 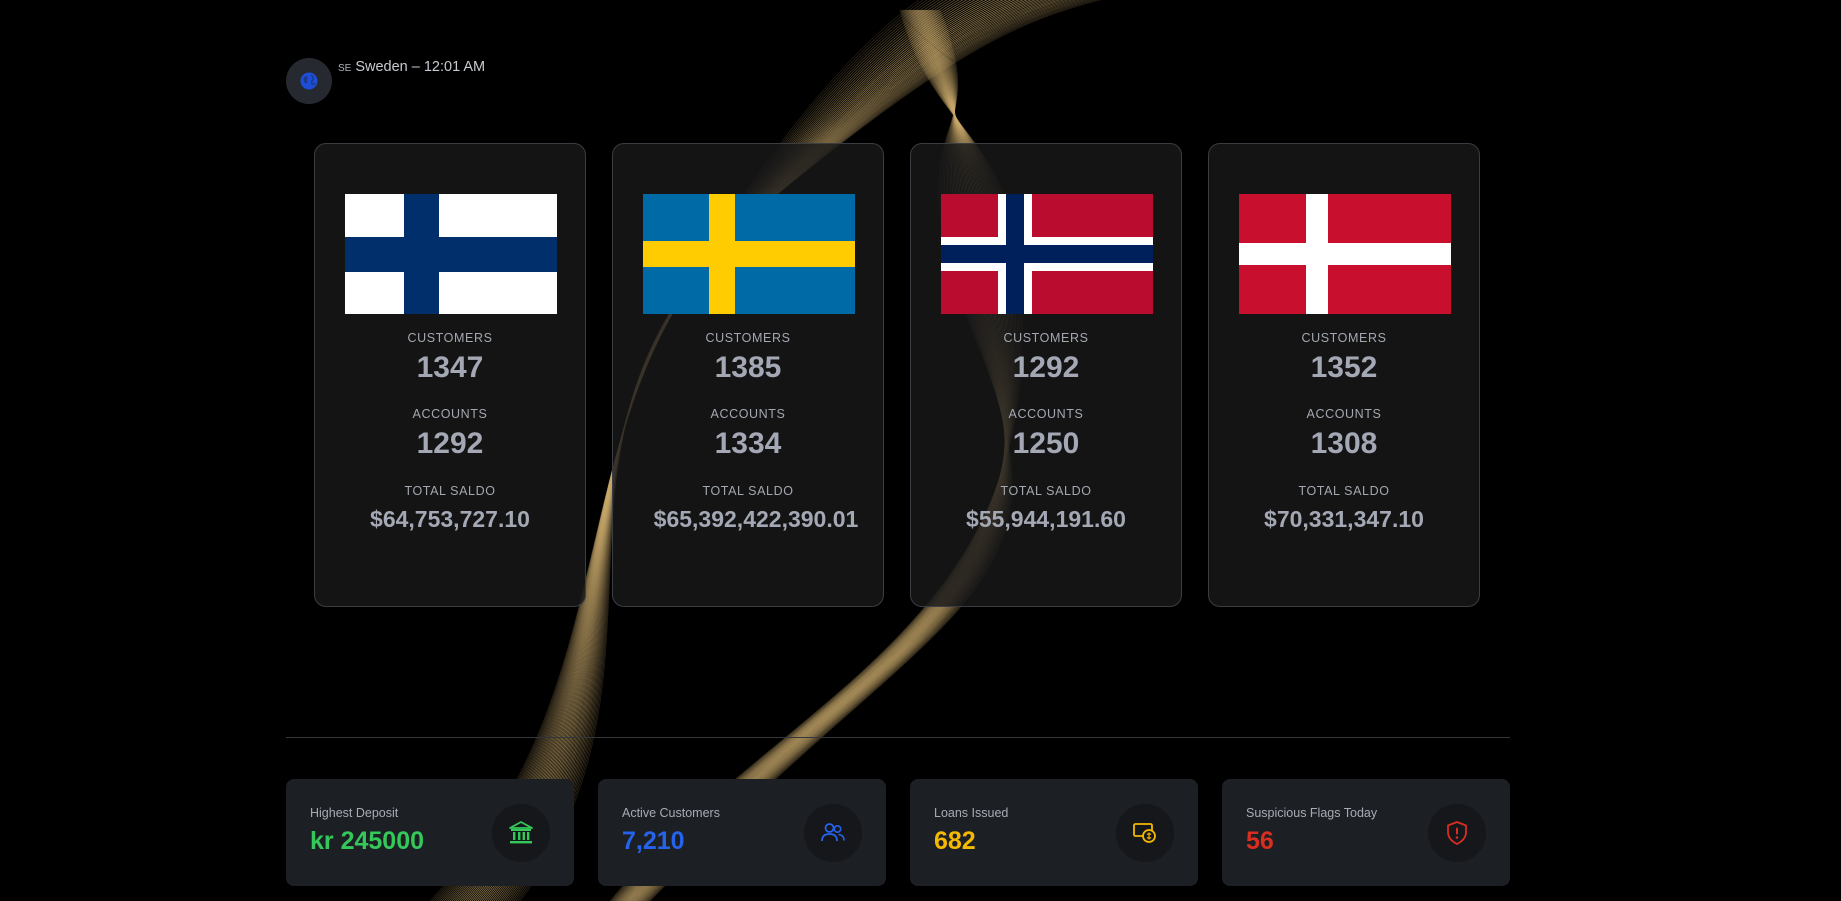 I want to click on saldo-value: $55,944,191.60, so click(x=1046, y=519).